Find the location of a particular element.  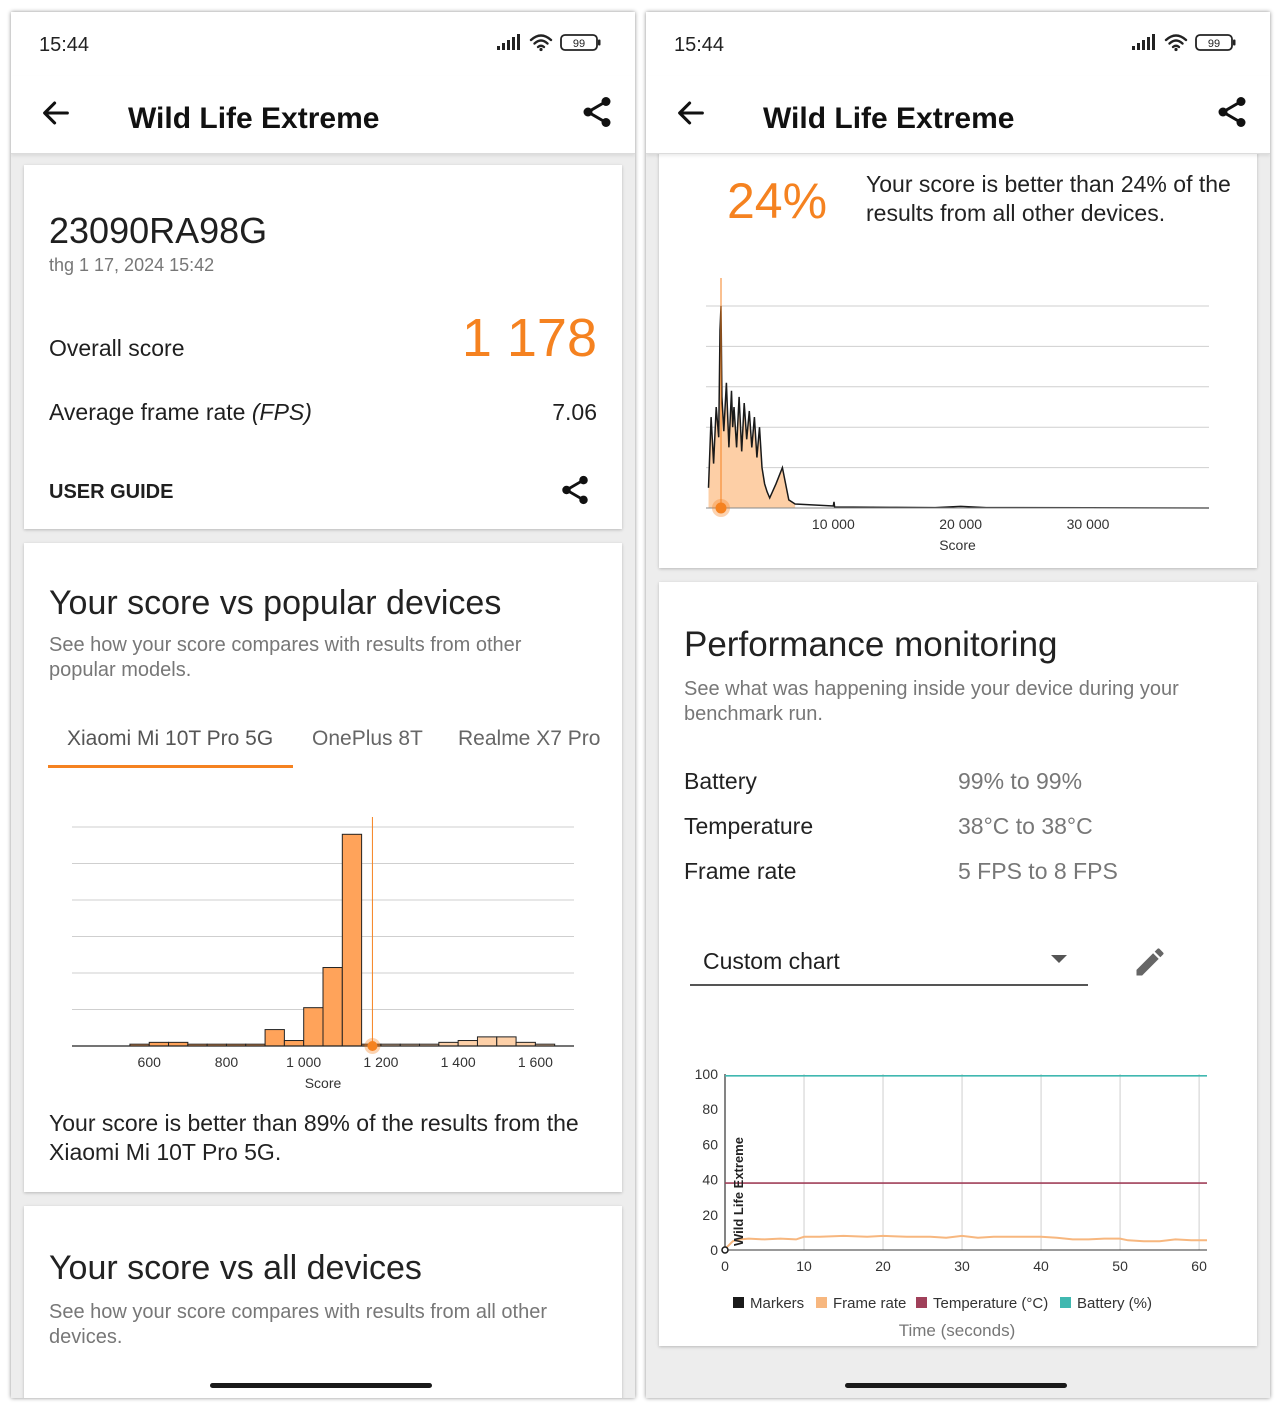

x-tick-label: 30 is located at coordinates (962, 1266).